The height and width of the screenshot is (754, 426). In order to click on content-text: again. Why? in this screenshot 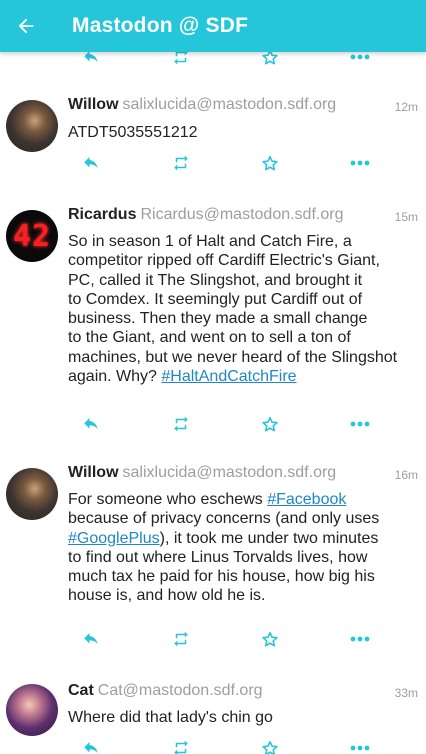, I will do `click(112, 377)`.